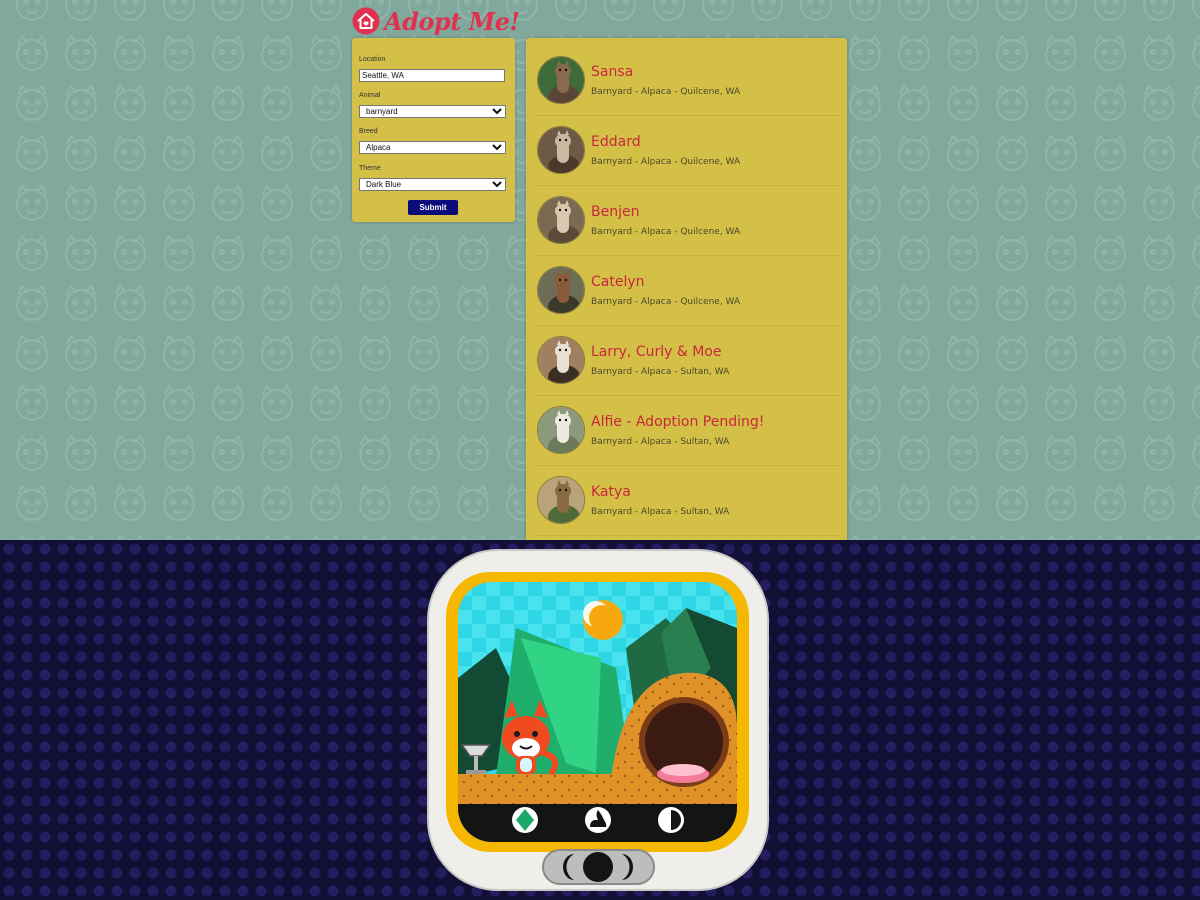 The width and height of the screenshot is (1200, 900). Describe the element at coordinates (612, 72) in the screenshot. I see `pet-name: Sansa` at that location.